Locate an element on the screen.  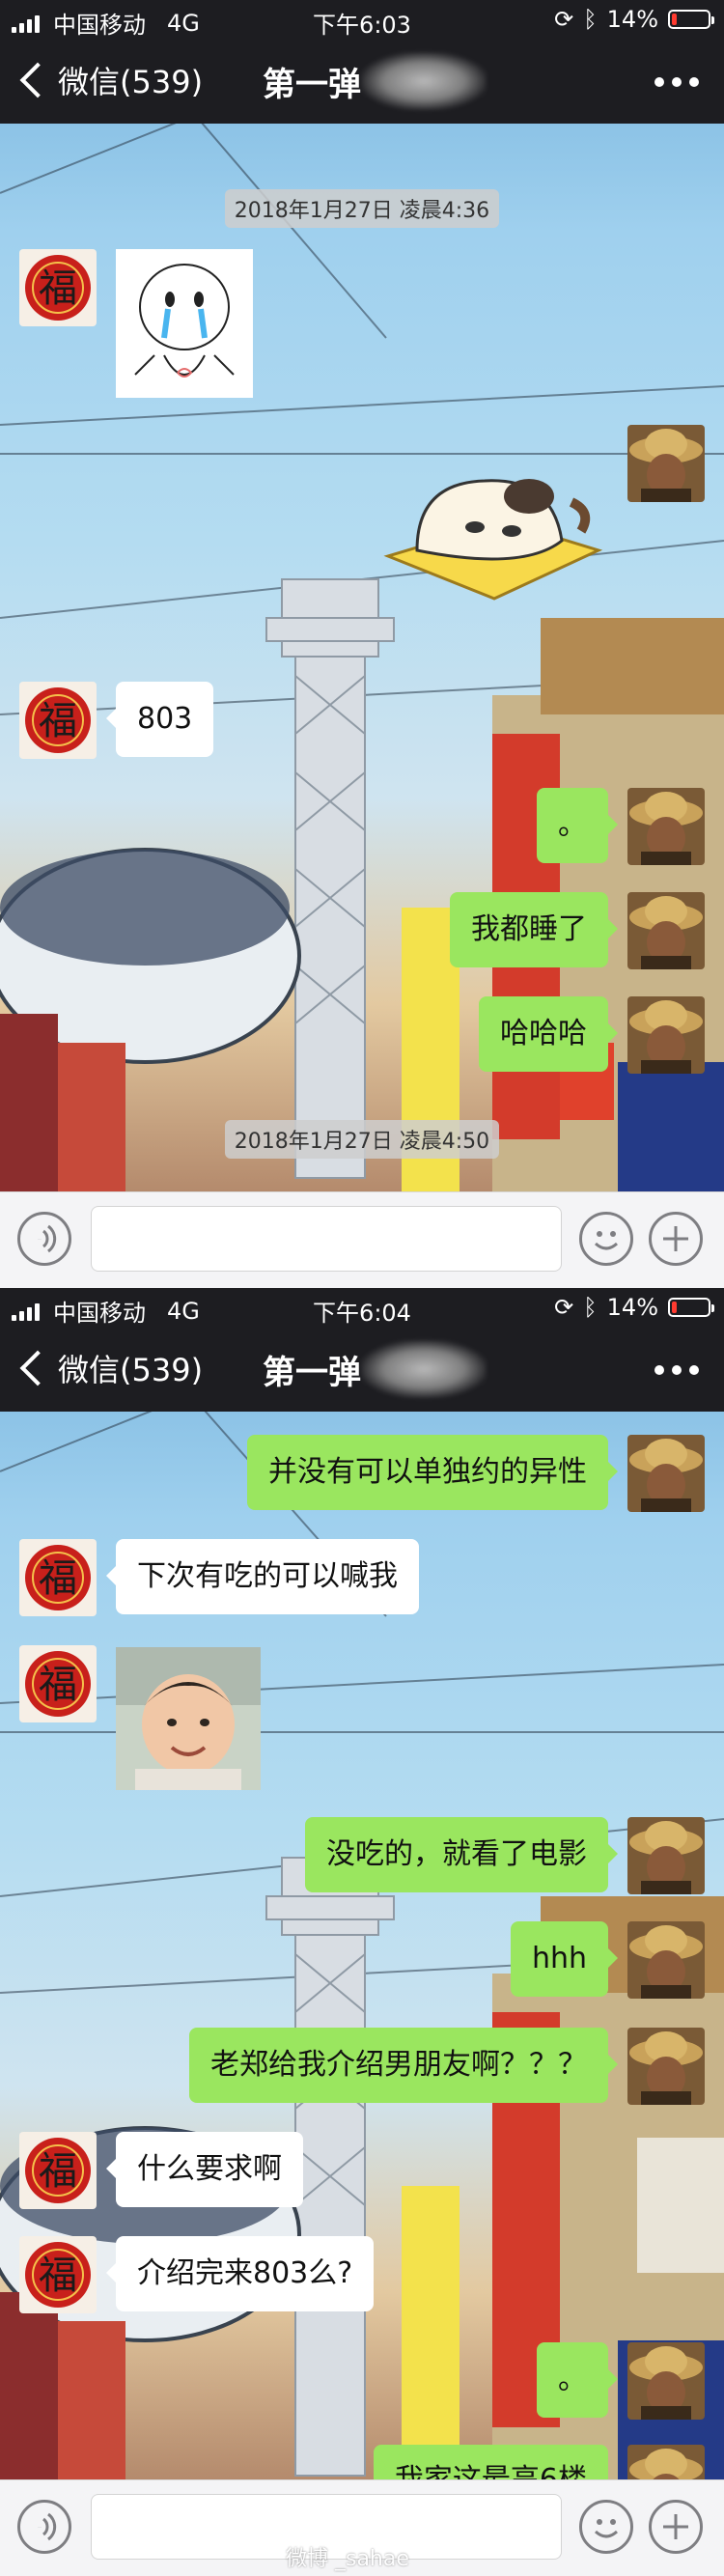
sticker-crying-figure is located at coordinates (184, 324).